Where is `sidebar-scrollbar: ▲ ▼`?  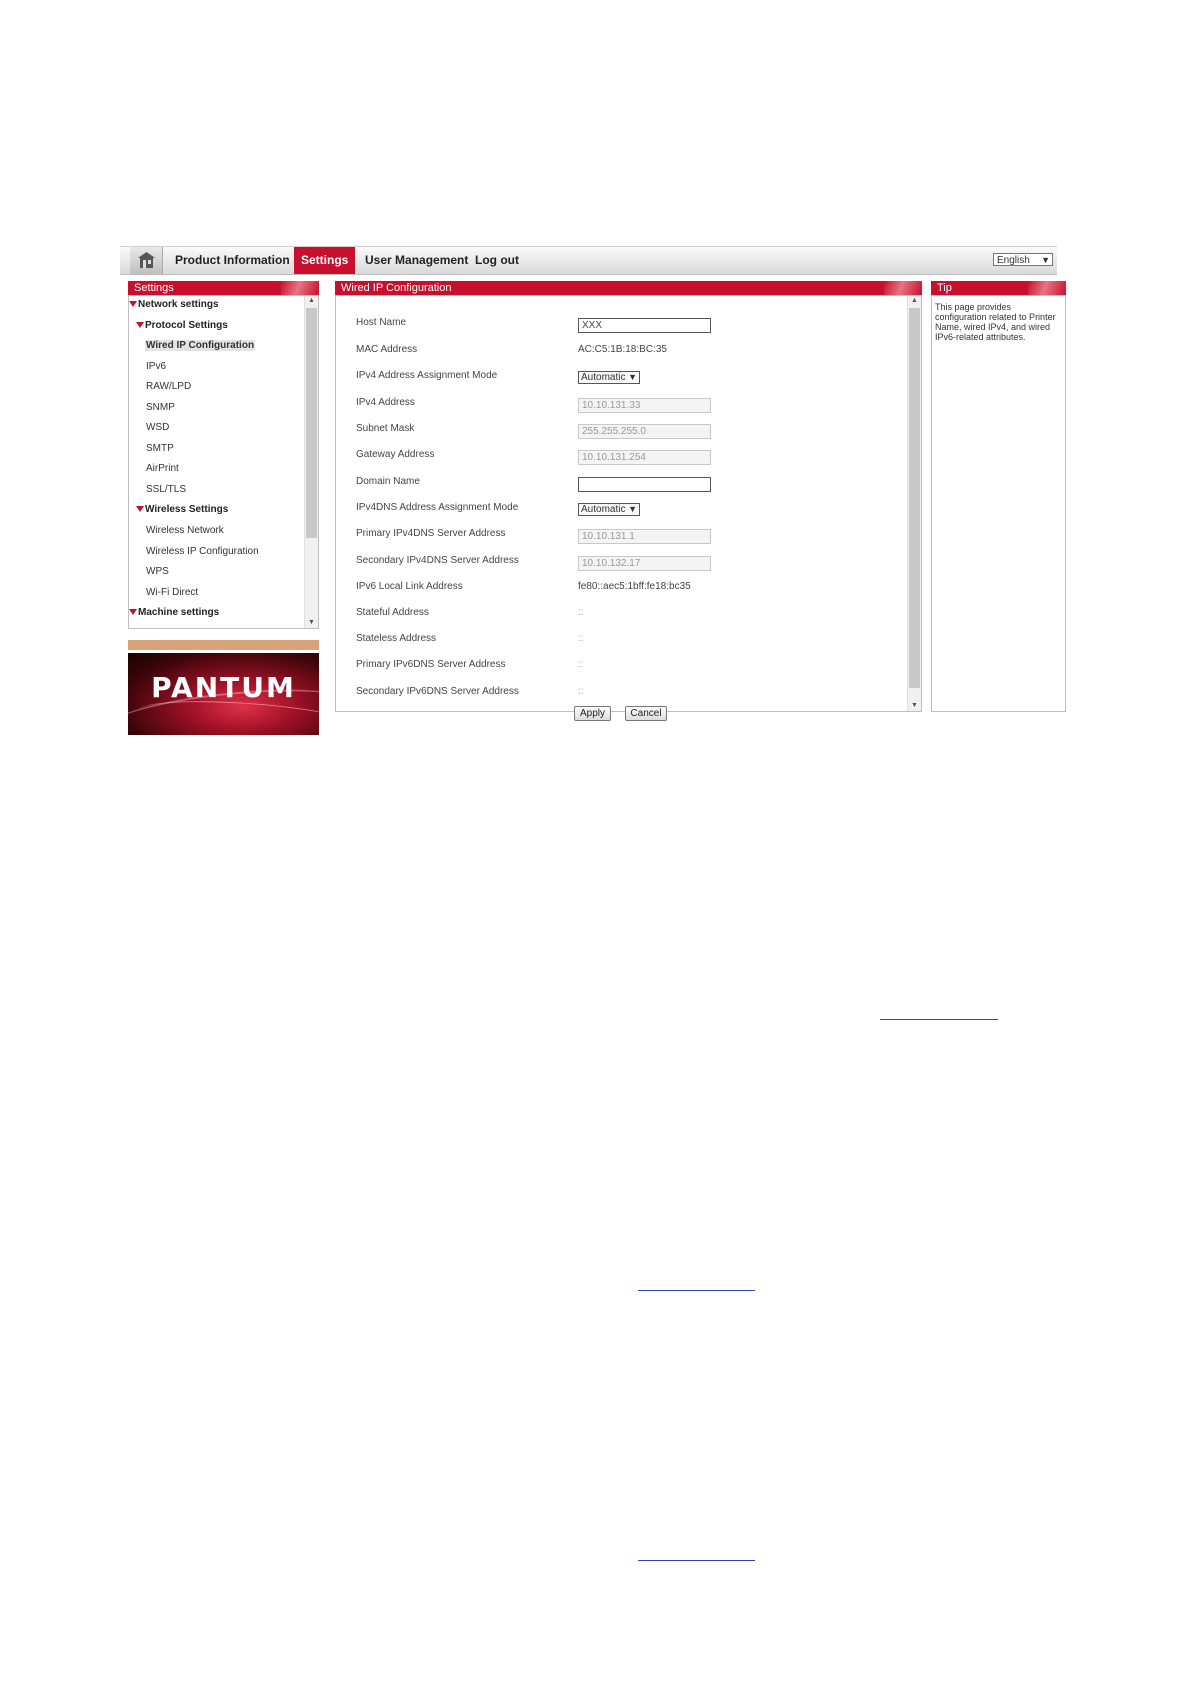 sidebar-scrollbar: ▲ ▼ is located at coordinates (311, 462).